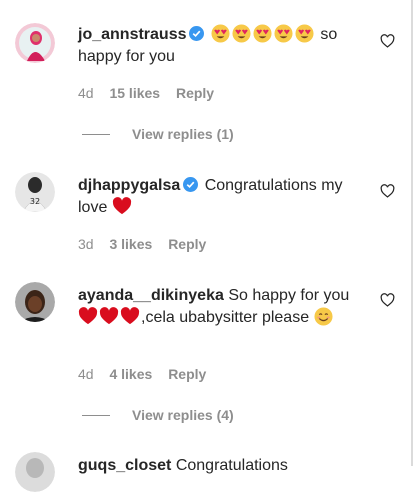  What do you see at coordinates (183, 415) in the screenshot?
I see `view-replies-label: View replies (4)` at bounding box center [183, 415].